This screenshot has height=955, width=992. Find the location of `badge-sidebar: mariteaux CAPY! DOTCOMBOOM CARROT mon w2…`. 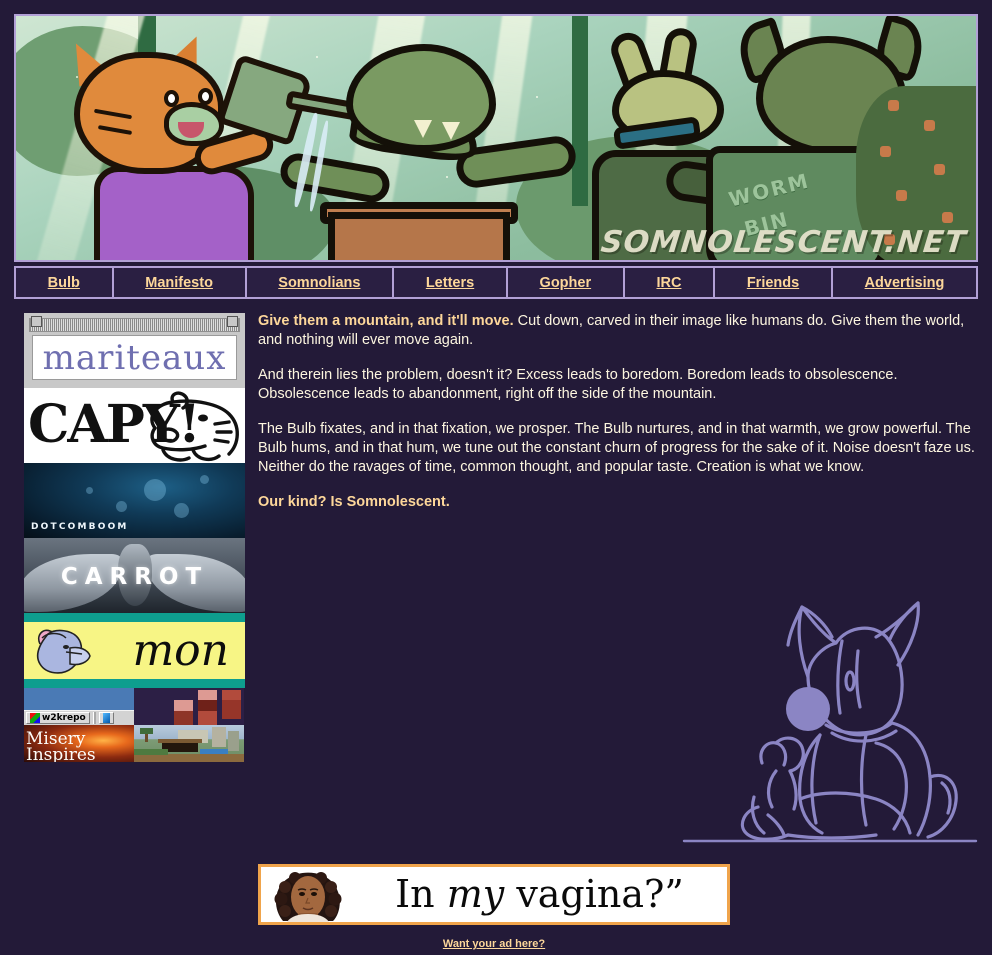

badge-sidebar: mariteaux CAPY! DOTCOMBOOM CARROT mon w2… is located at coordinates (134, 537).